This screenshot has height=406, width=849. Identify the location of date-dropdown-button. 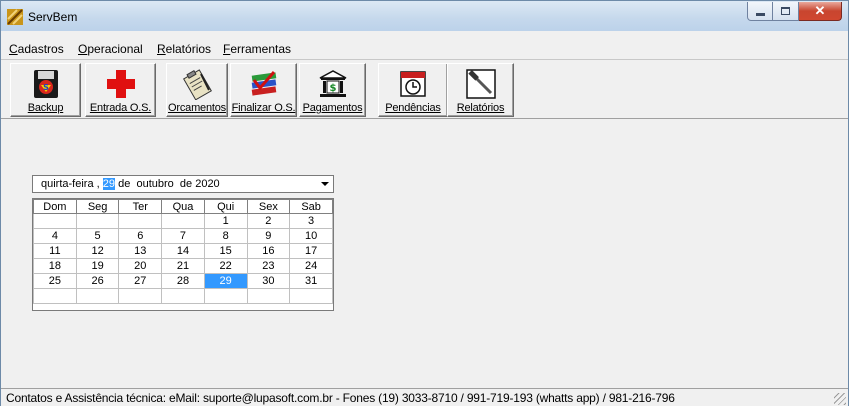
(325, 184).